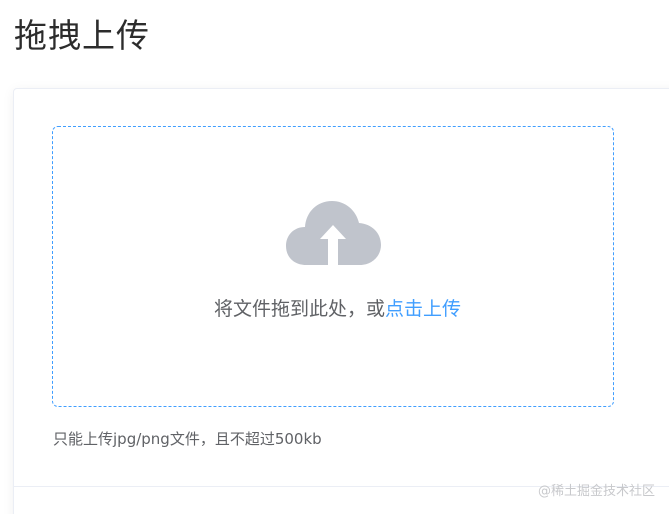 This screenshot has width=669, height=514. Describe the element at coordinates (187, 439) in the screenshot. I see `upload-tip: 只能上传jpg/png文件，且不超过500kb` at that location.